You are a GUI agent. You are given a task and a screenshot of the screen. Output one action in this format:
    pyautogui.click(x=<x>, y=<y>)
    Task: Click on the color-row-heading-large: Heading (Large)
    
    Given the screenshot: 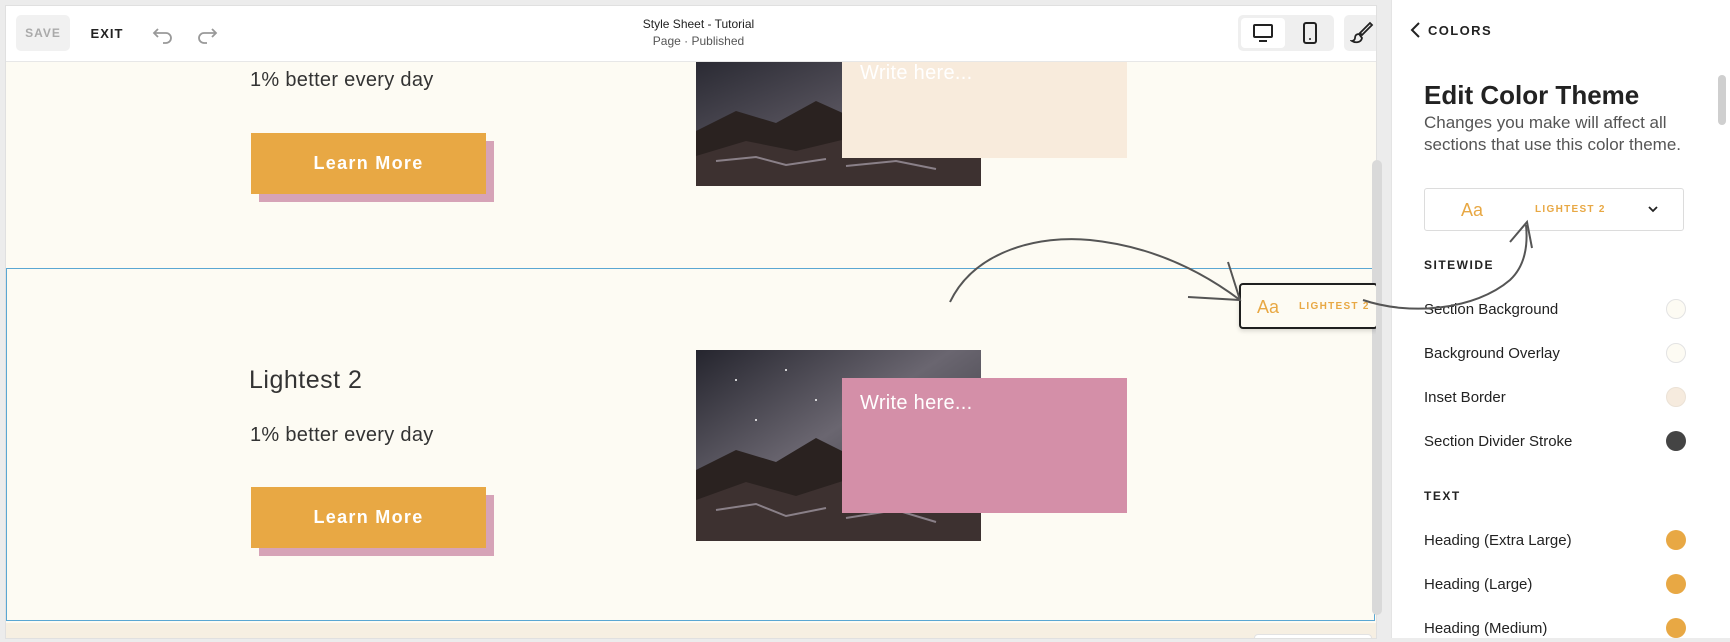 What is the action you would take?
    pyautogui.click(x=1555, y=584)
    